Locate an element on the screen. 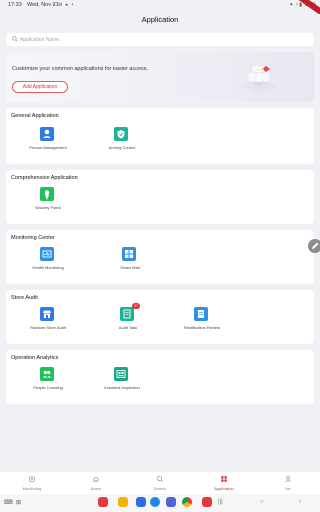 Image resolution: width=320 pixels, height=512 pixels. app-security-patrol: Security Patrol is located at coordinates (48, 205).